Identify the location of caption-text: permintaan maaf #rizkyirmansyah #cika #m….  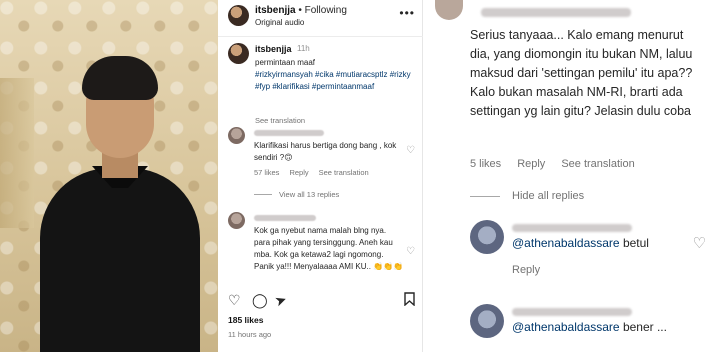
(336, 75).